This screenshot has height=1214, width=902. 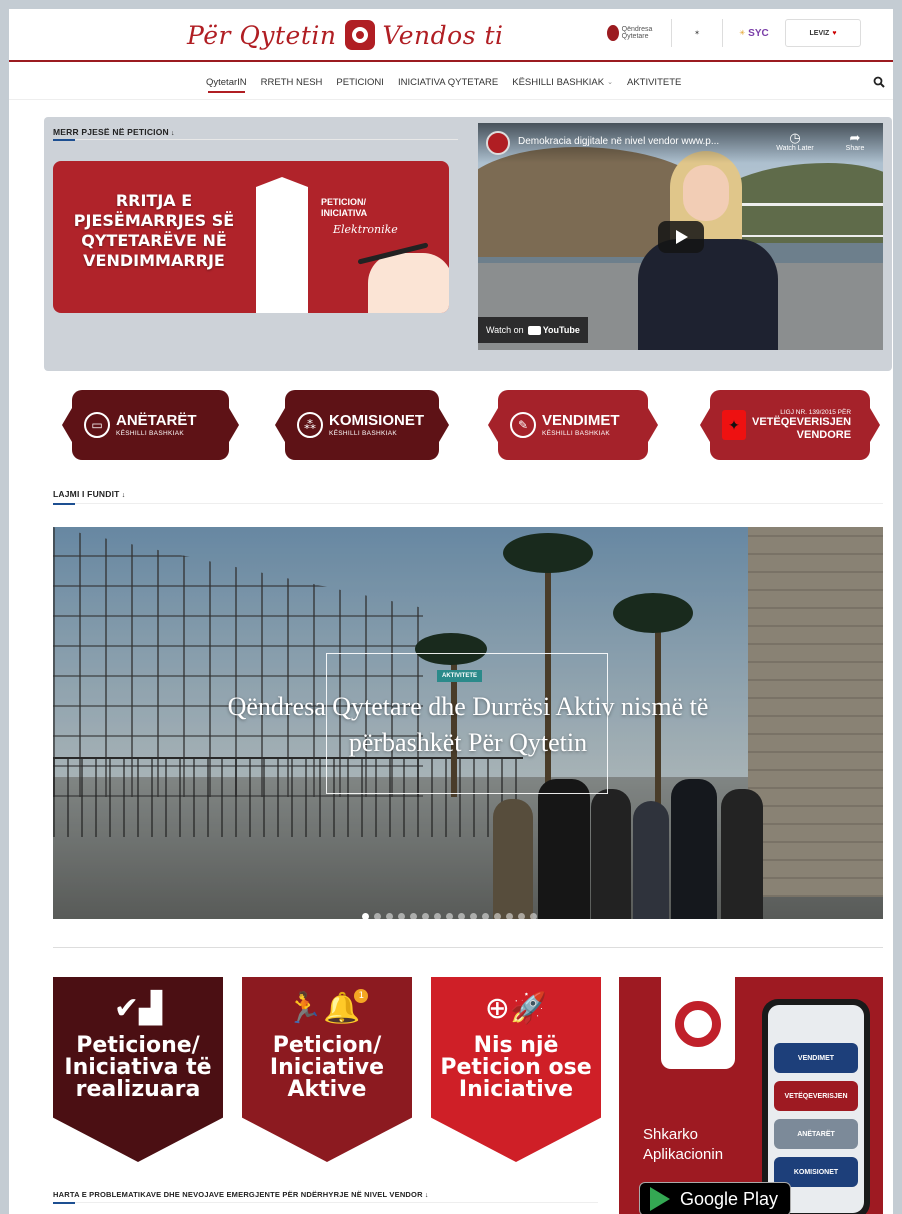 What do you see at coordinates (344, 207) in the screenshot?
I see `banner-label: PETICION/ INICIATIVA` at bounding box center [344, 207].